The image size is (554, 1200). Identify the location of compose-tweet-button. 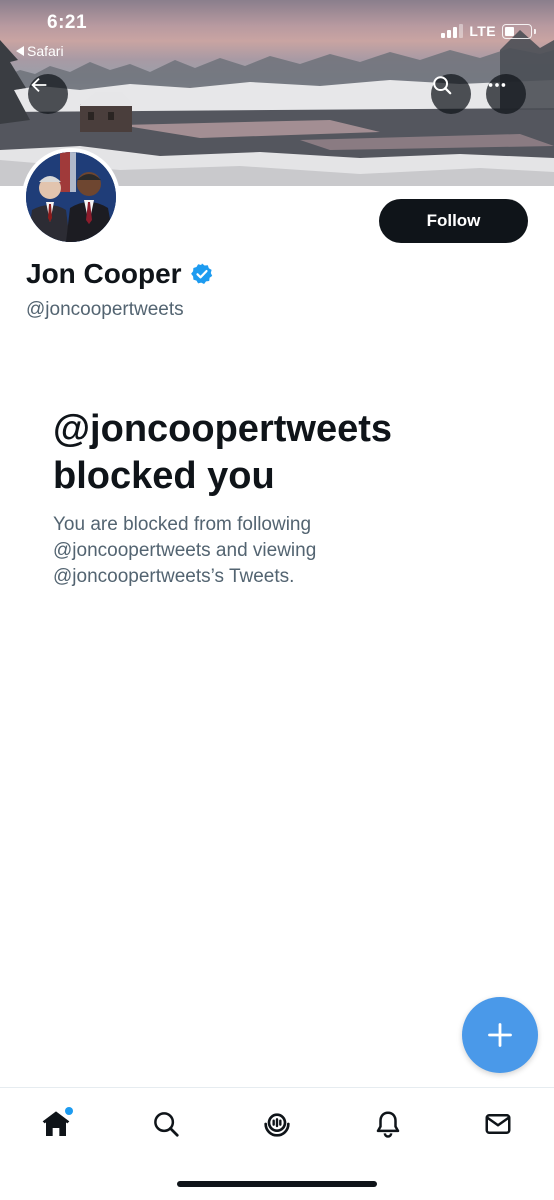
(500, 1035).